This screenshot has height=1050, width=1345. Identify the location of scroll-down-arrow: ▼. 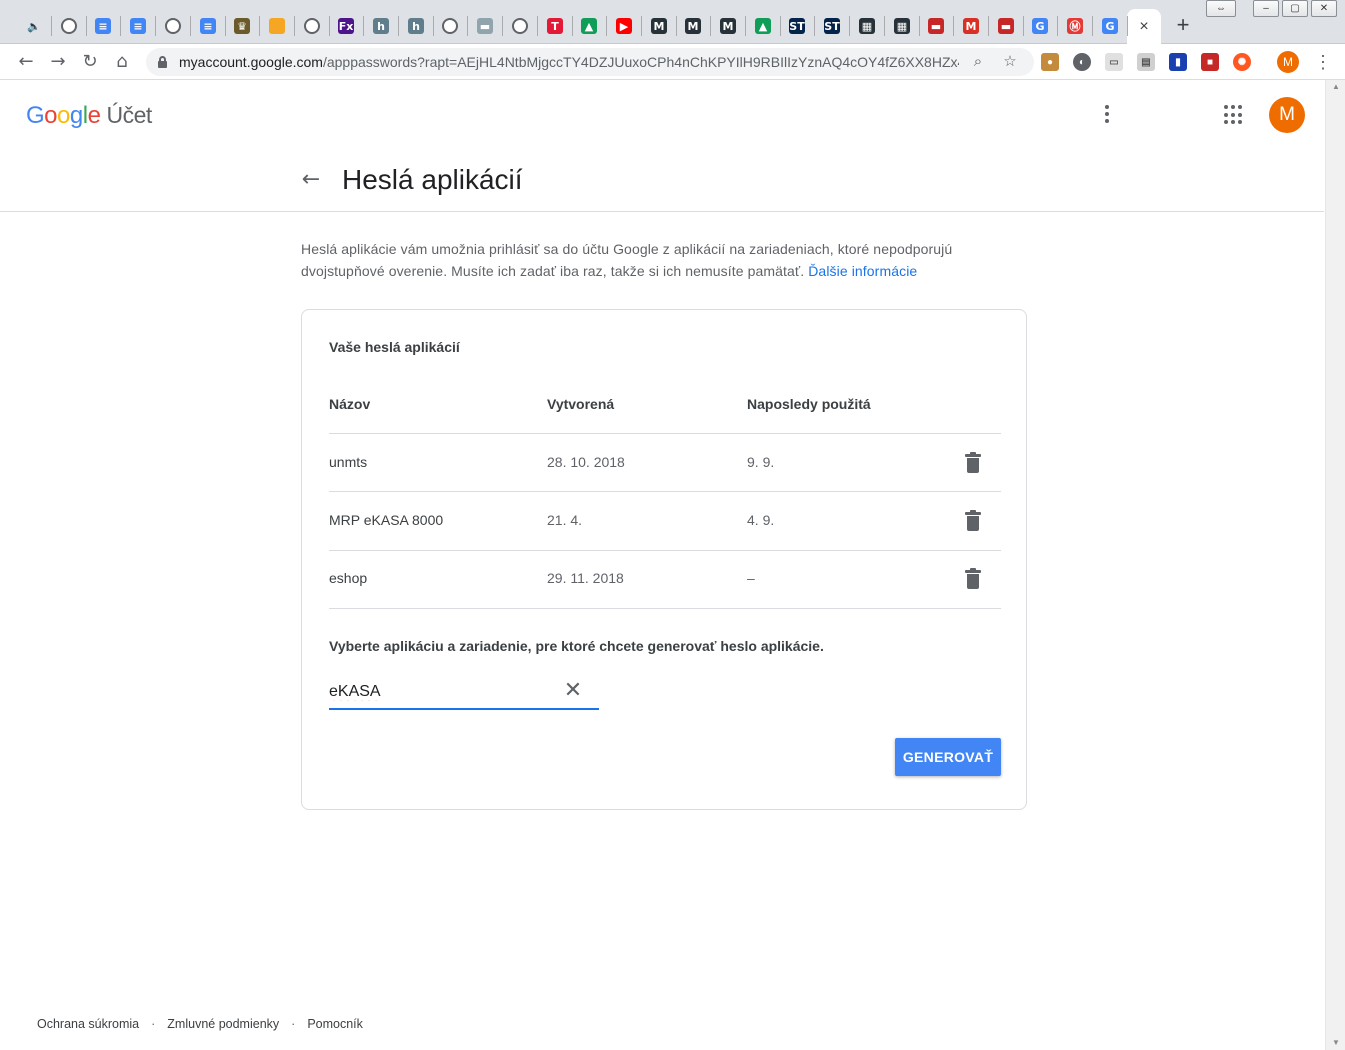
(1335, 1043).